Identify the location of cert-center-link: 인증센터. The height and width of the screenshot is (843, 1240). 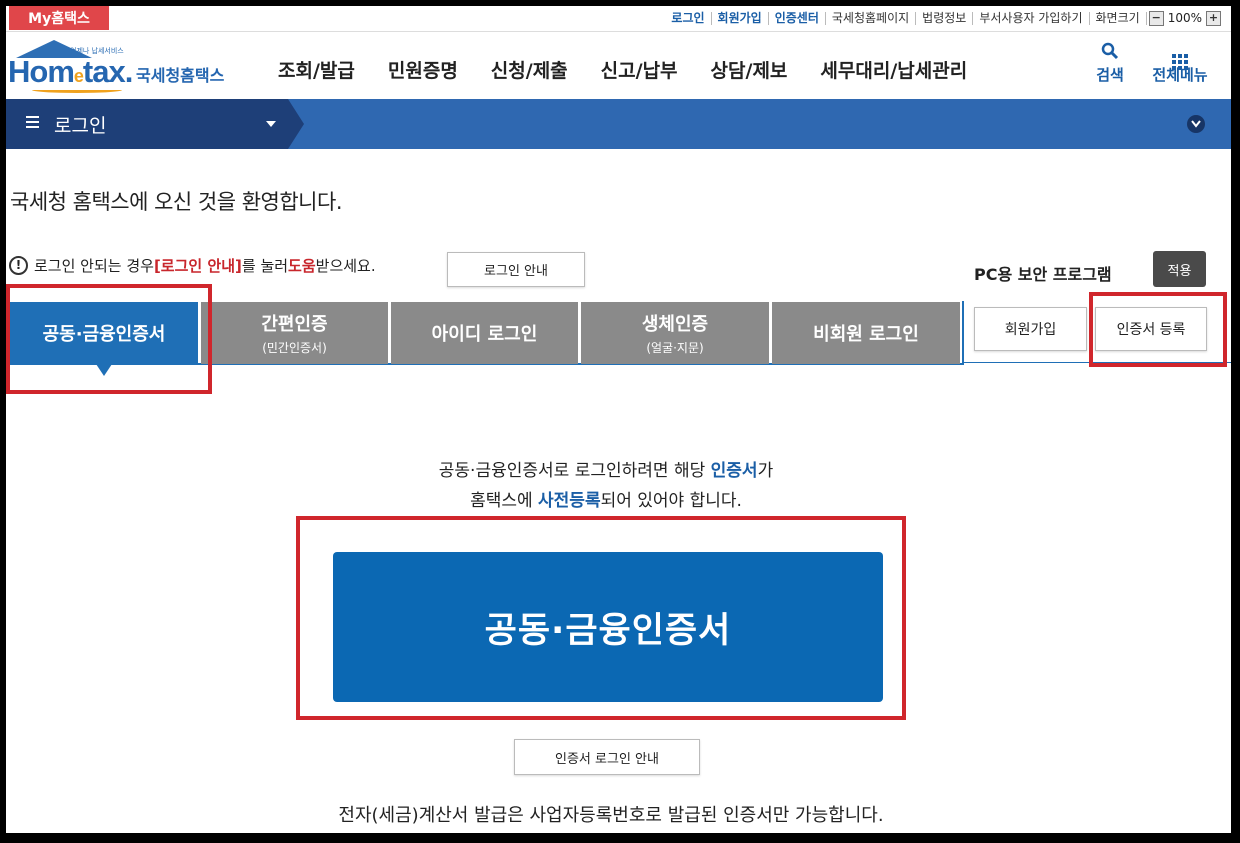
(797, 18).